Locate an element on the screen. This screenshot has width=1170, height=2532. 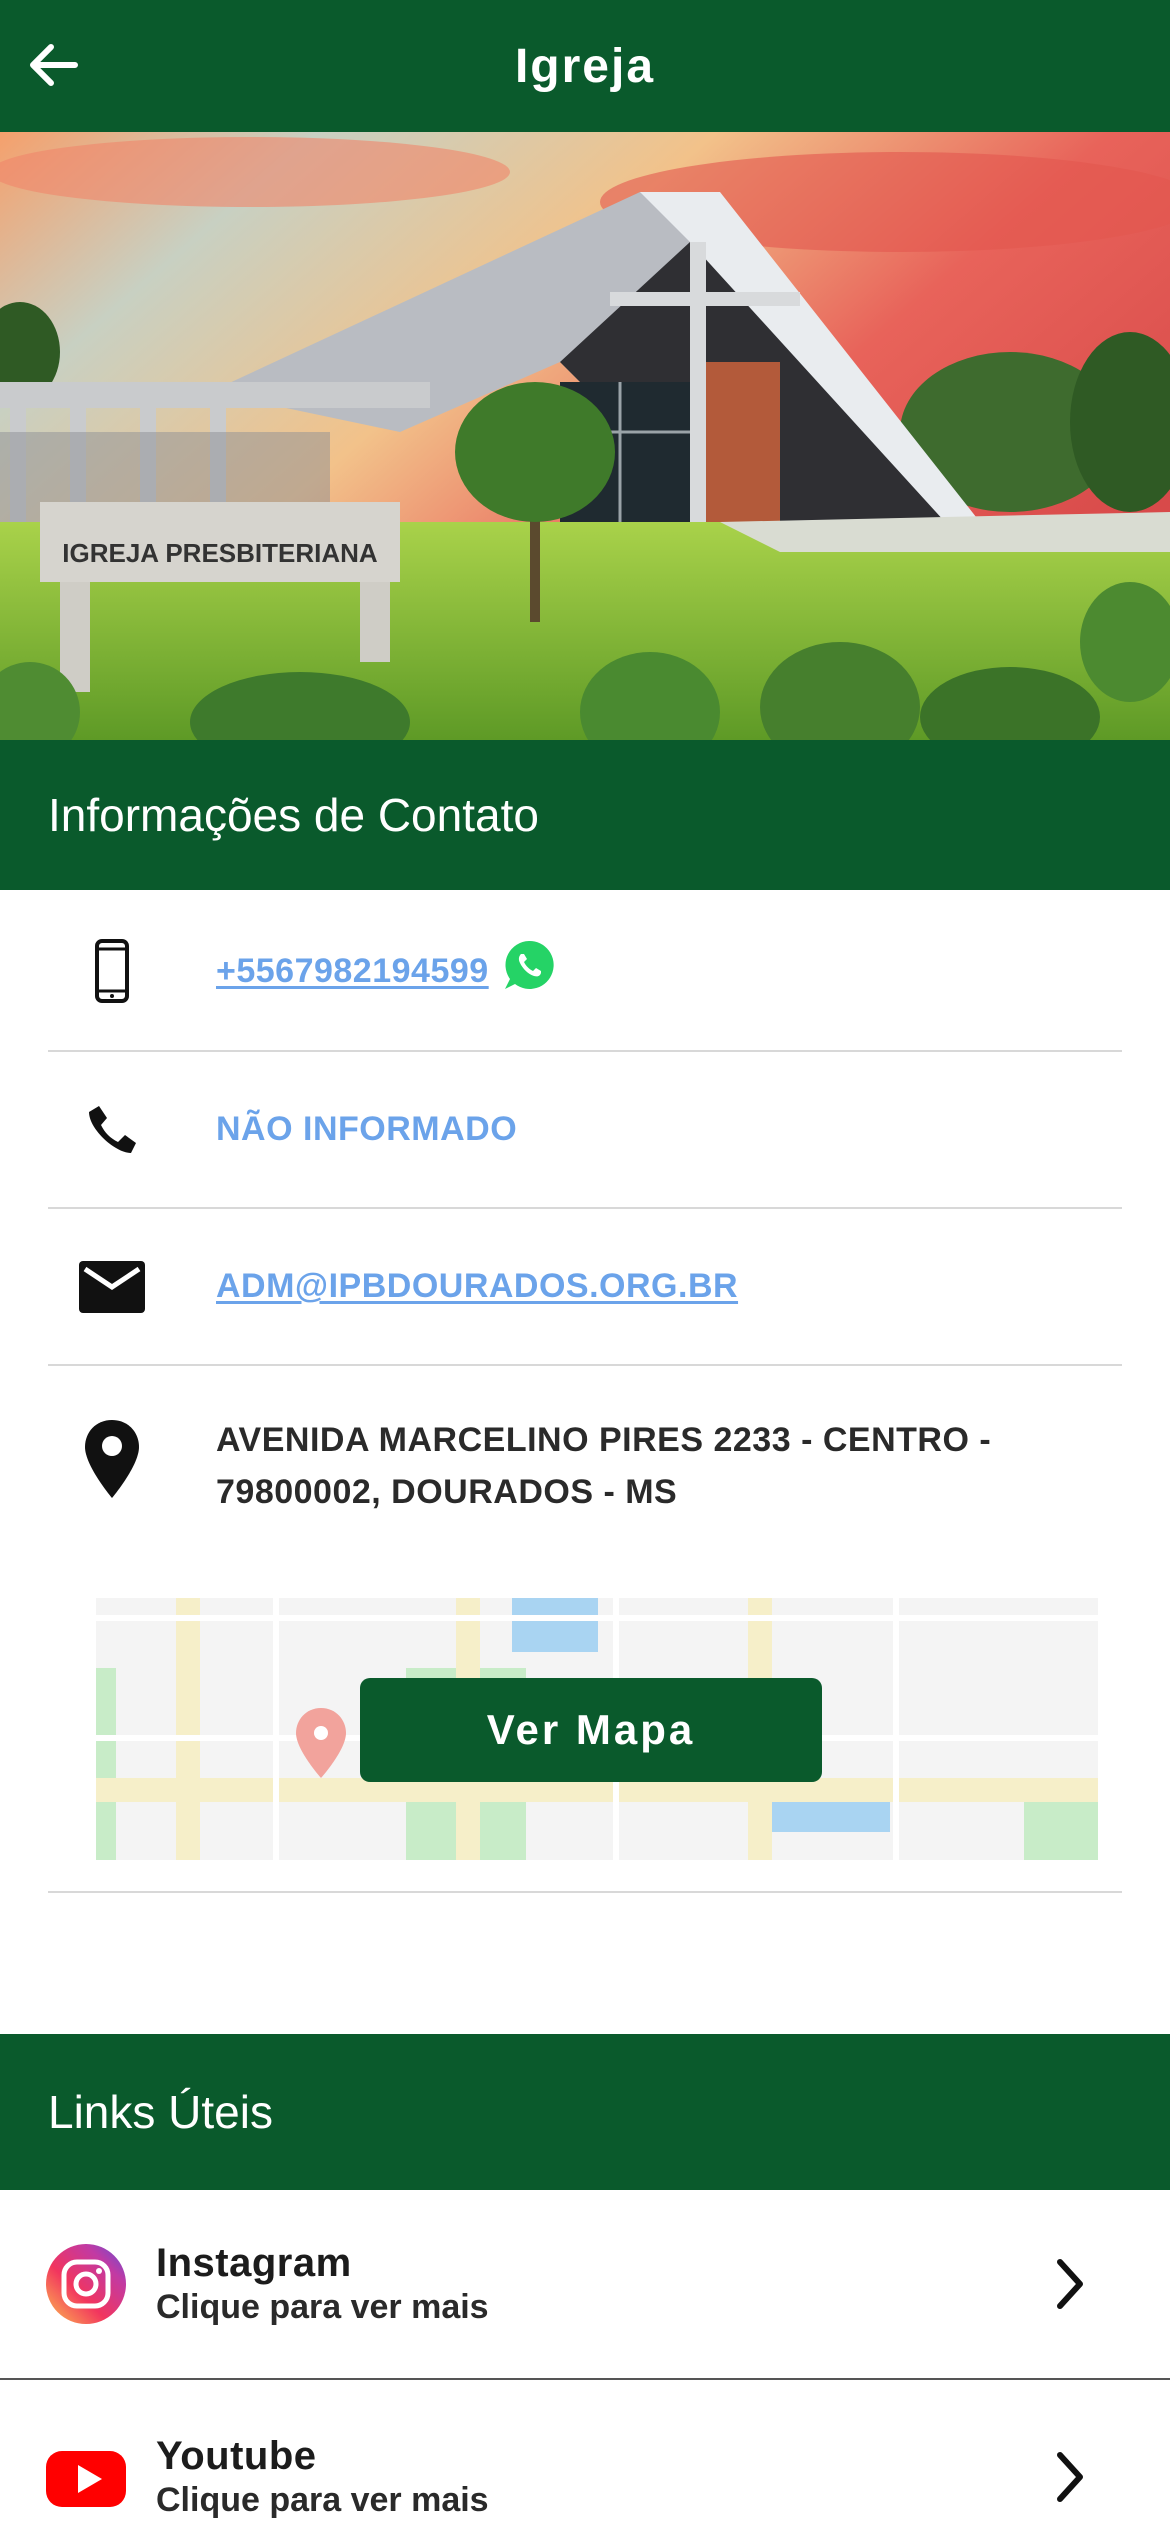
instagram-icon is located at coordinates (86, 2284).